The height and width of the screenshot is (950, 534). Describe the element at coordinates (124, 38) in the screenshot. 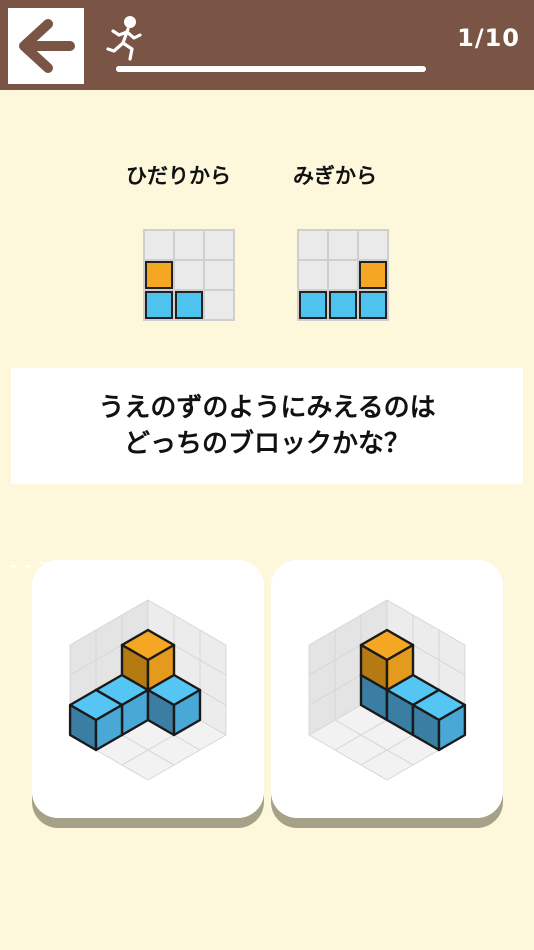

I see `running-person-icon` at that location.